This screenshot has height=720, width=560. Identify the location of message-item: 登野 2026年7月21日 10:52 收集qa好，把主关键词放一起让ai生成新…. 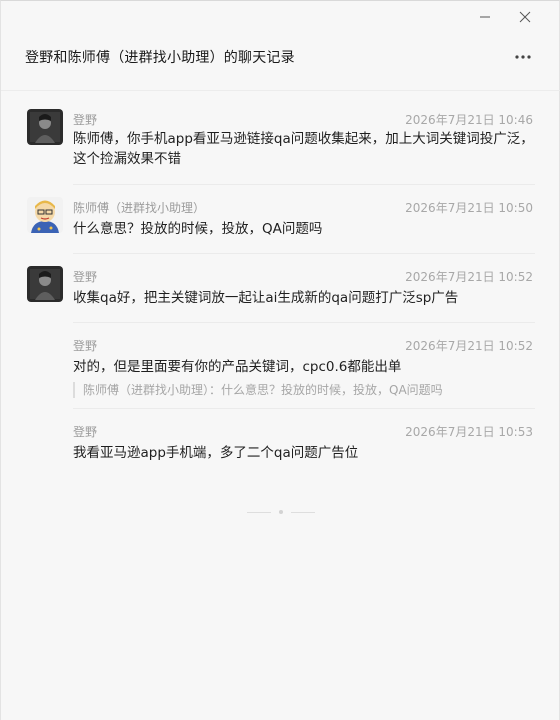
(280, 289).